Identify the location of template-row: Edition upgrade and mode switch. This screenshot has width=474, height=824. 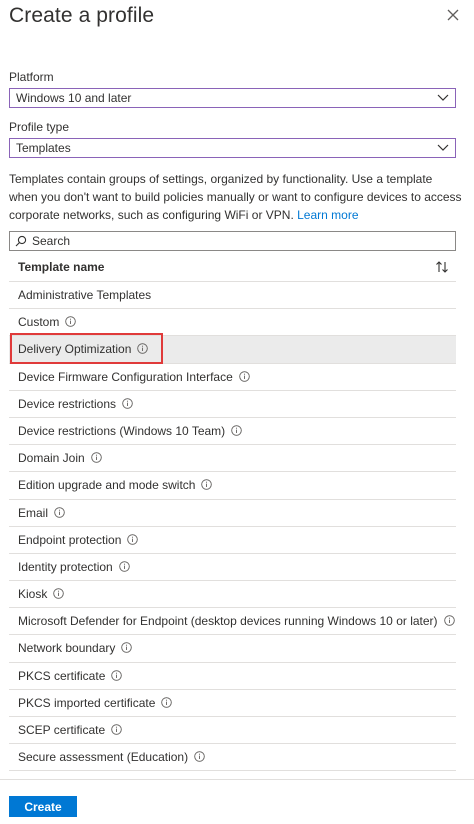
(232, 486).